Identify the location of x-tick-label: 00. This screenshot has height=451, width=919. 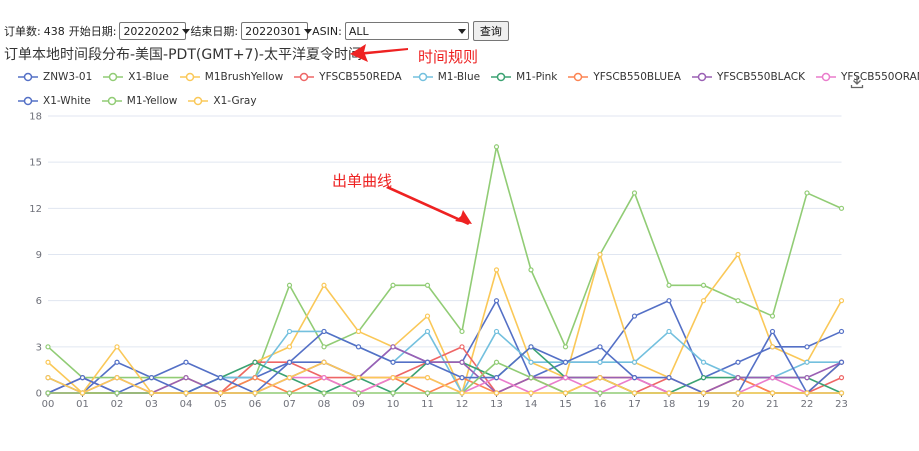
(48, 404).